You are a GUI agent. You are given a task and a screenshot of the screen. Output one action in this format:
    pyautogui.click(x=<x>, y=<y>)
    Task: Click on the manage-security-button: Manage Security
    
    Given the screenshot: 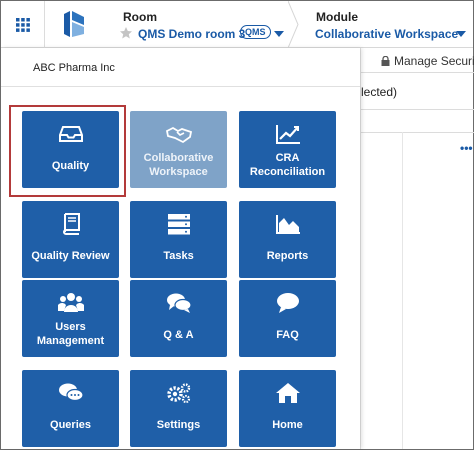 What is the action you would take?
    pyautogui.click(x=427, y=61)
    